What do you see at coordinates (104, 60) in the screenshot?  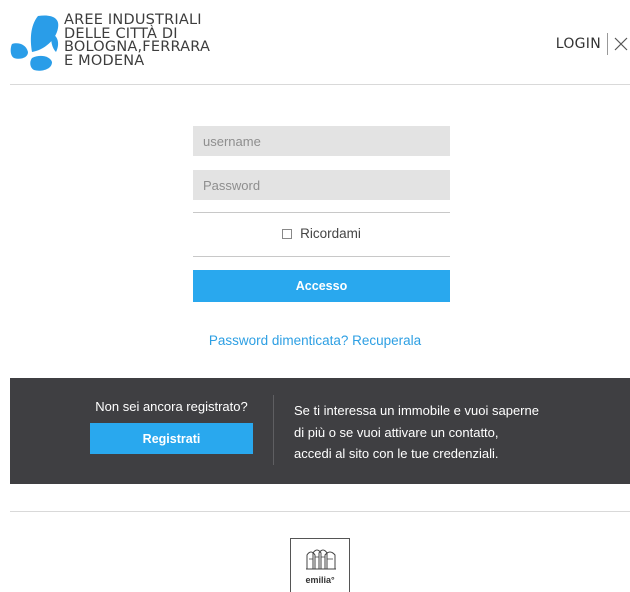 I see `logo-line: E MODENA` at bounding box center [104, 60].